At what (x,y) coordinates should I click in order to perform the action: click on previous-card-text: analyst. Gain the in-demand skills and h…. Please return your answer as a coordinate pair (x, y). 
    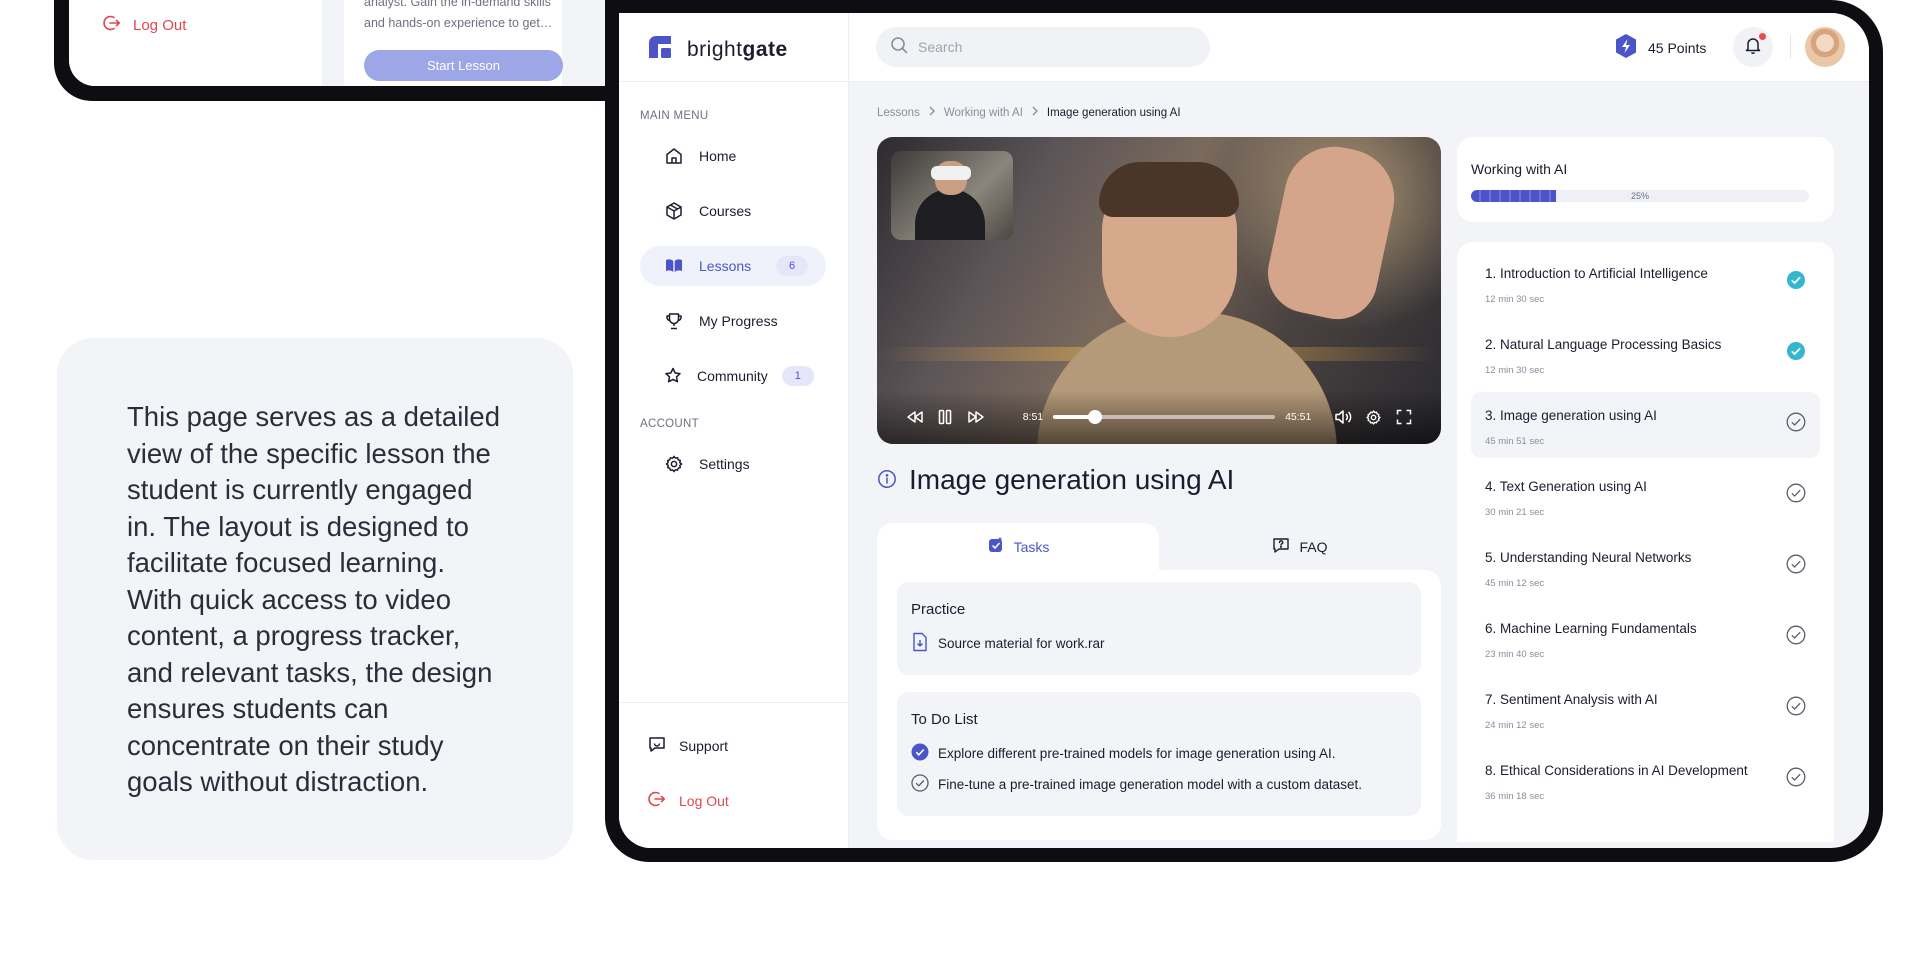
    Looking at the image, I should click on (458, 15).